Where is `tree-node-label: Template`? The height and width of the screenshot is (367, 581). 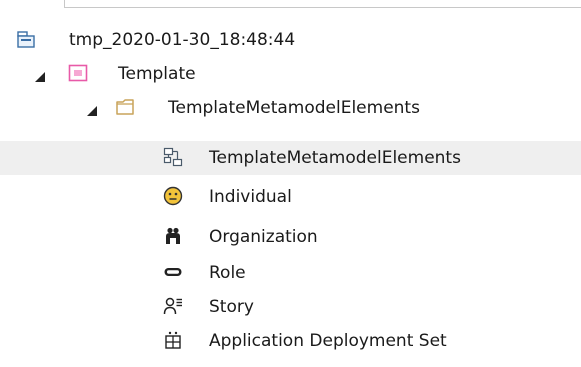
tree-node-label: Template is located at coordinates (157, 74).